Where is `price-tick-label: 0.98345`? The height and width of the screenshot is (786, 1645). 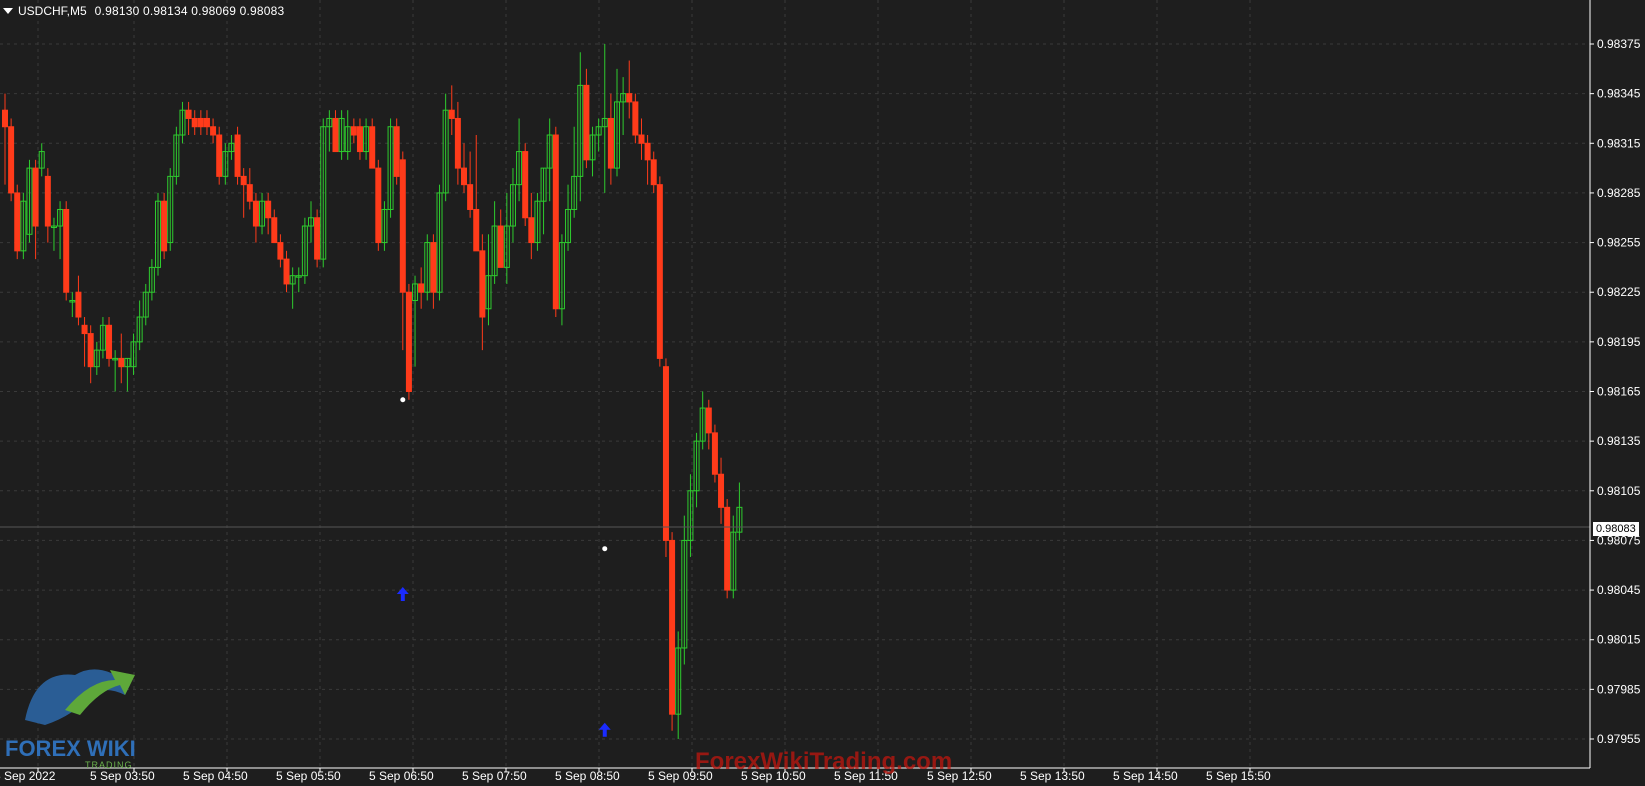 price-tick-label: 0.98345 is located at coordinates (1619, 94).